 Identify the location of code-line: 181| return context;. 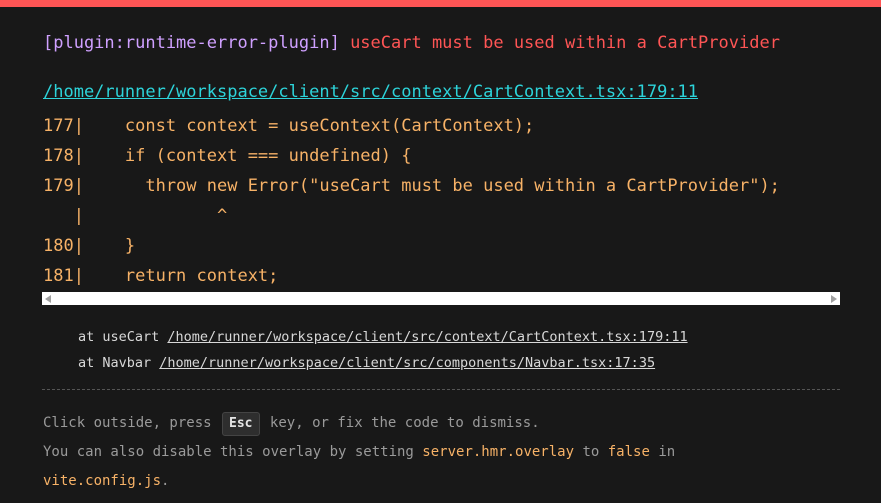
(161, 276).